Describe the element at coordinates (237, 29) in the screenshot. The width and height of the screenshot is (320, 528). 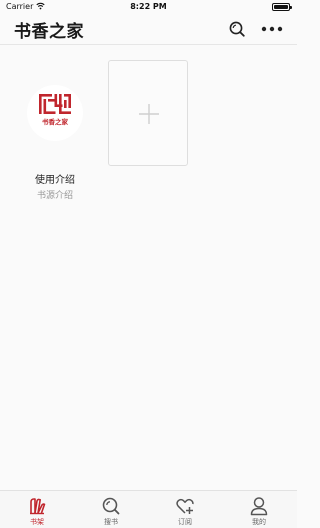
I see `search-icon` at that location.